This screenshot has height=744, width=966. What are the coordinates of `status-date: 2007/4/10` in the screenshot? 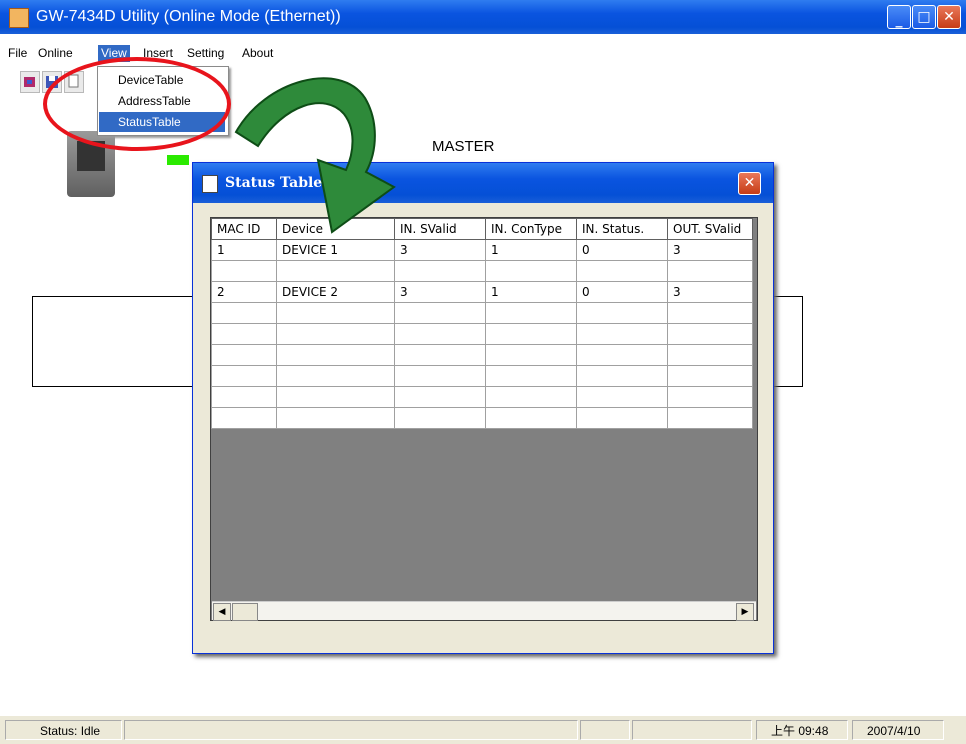 It's located at (898, 730).